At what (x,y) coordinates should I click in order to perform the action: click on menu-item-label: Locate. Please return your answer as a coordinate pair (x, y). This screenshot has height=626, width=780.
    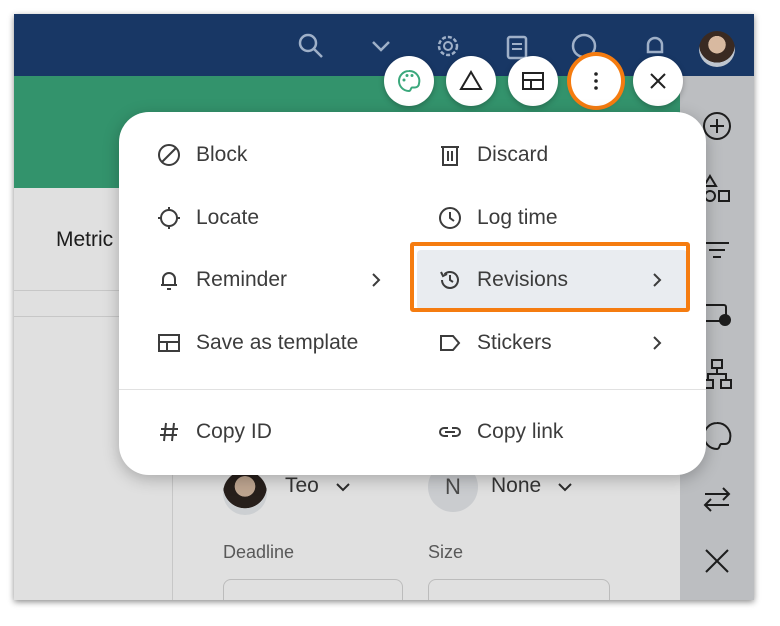
    Looking at the image, I should click on (228, 217).